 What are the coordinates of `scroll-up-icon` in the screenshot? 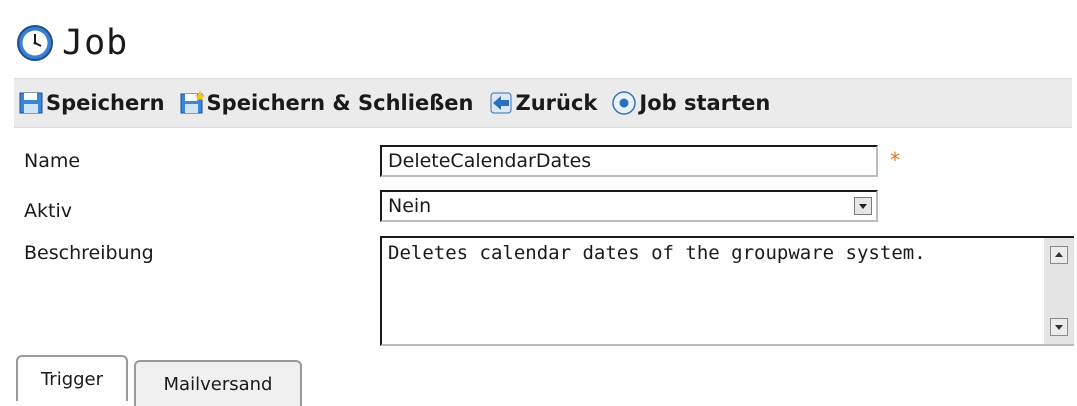 It's located at (1059, 255).